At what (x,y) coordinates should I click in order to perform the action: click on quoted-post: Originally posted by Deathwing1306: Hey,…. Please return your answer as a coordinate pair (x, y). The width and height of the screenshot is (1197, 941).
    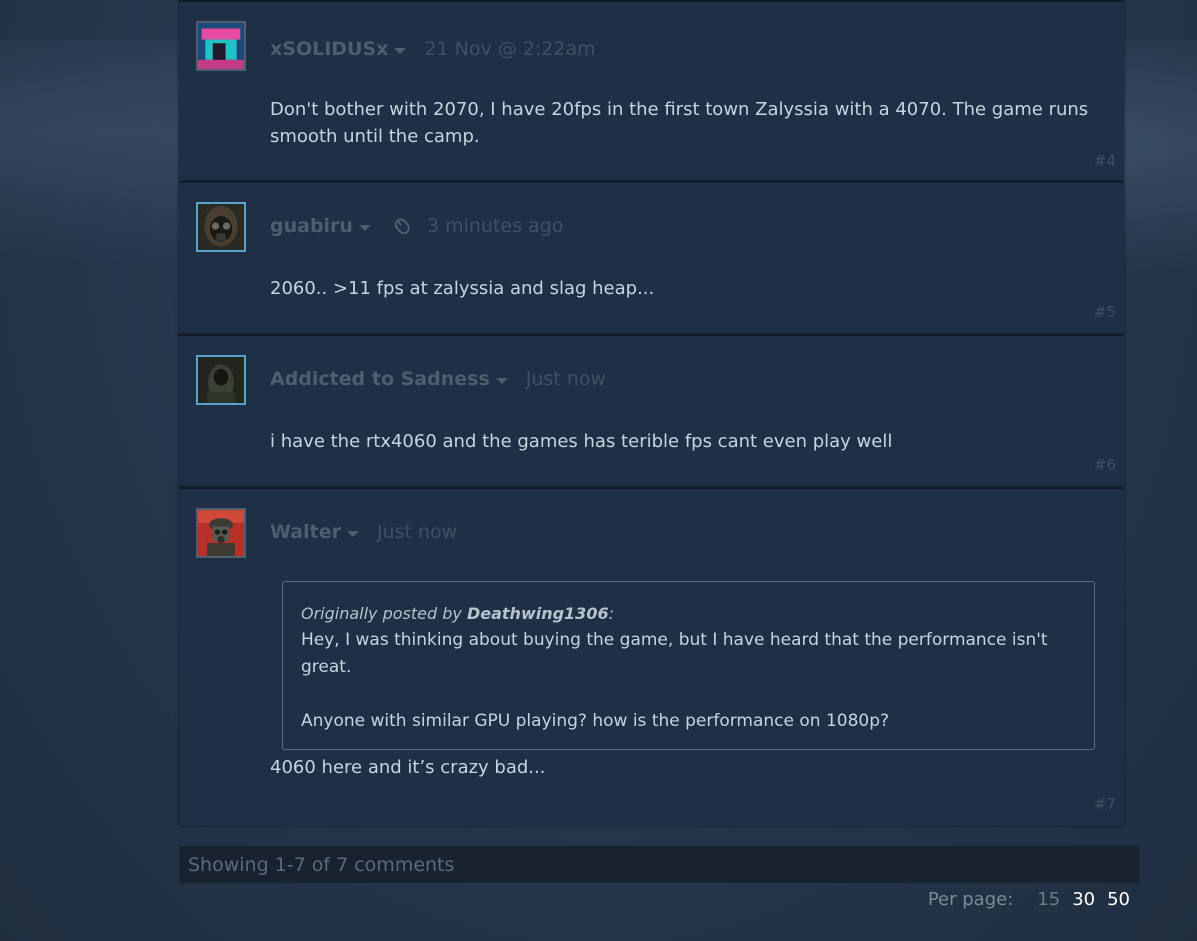
    Looking at the image, I should click on (688, 665).